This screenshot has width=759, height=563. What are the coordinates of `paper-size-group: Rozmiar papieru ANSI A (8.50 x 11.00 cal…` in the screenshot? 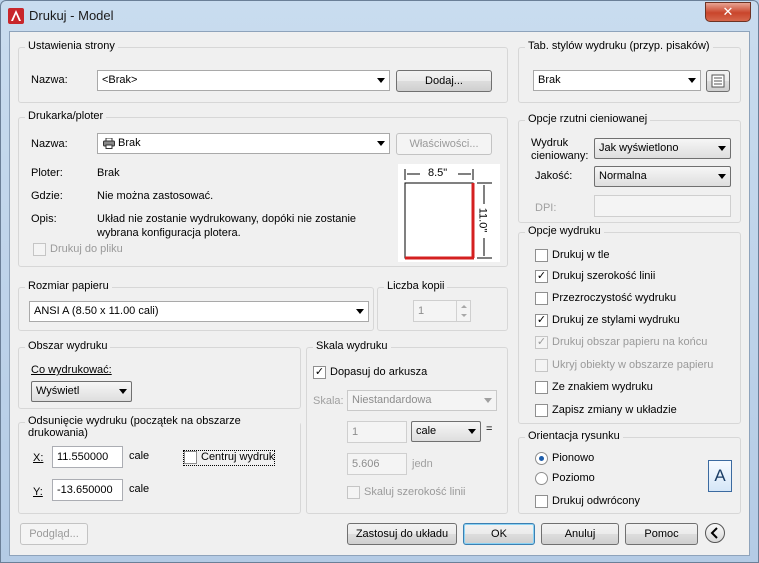 It's located at (196, 305).